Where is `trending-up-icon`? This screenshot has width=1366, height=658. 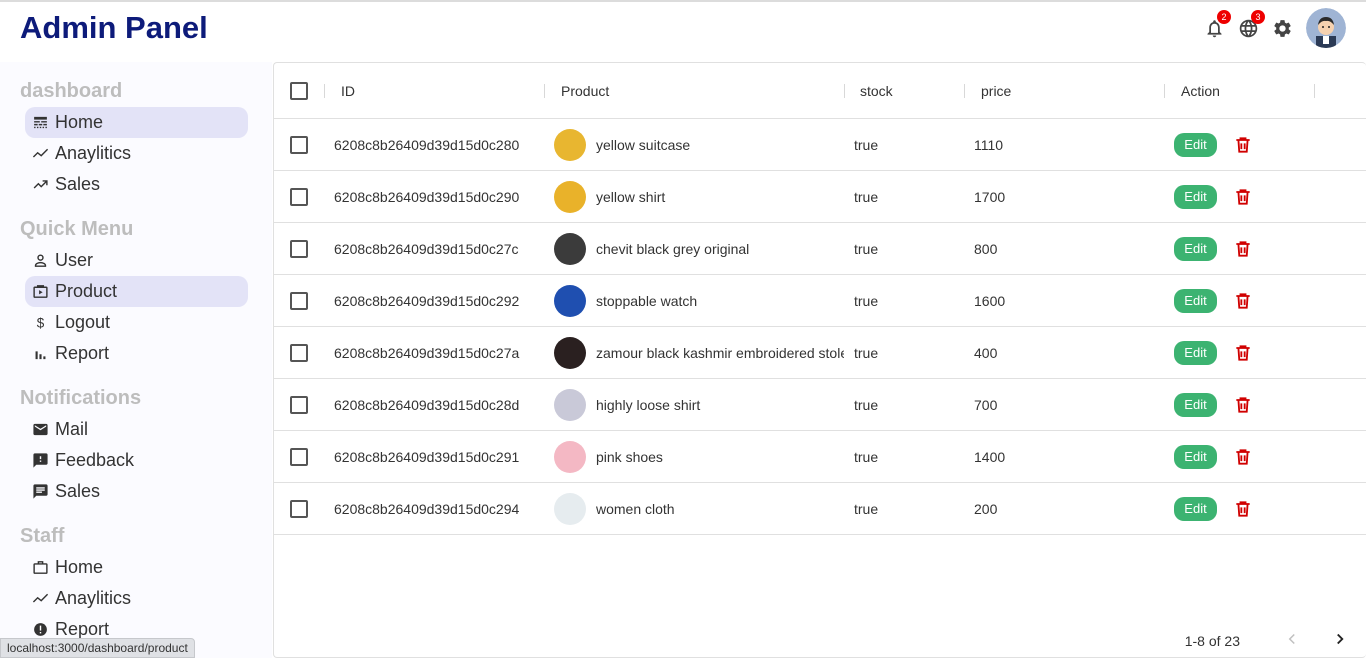
trending-up-icon is located at coordinates (40, 185).